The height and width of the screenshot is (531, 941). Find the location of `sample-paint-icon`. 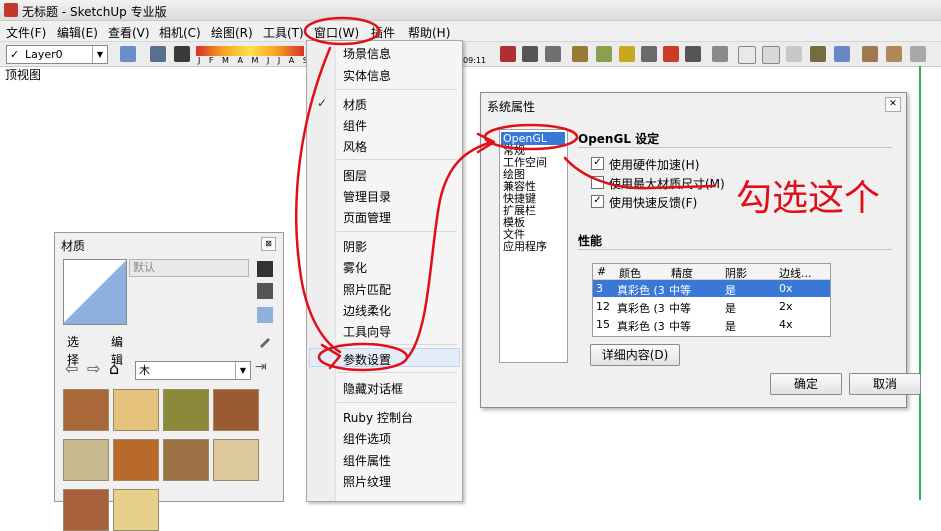

sample-paint-icon is located at coordinates (265, 341).